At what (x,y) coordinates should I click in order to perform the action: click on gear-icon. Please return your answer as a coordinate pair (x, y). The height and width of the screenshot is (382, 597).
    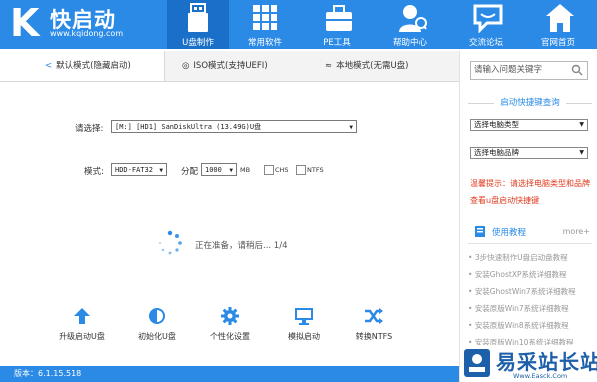
    Looking at the image, I should click on (230, 316).